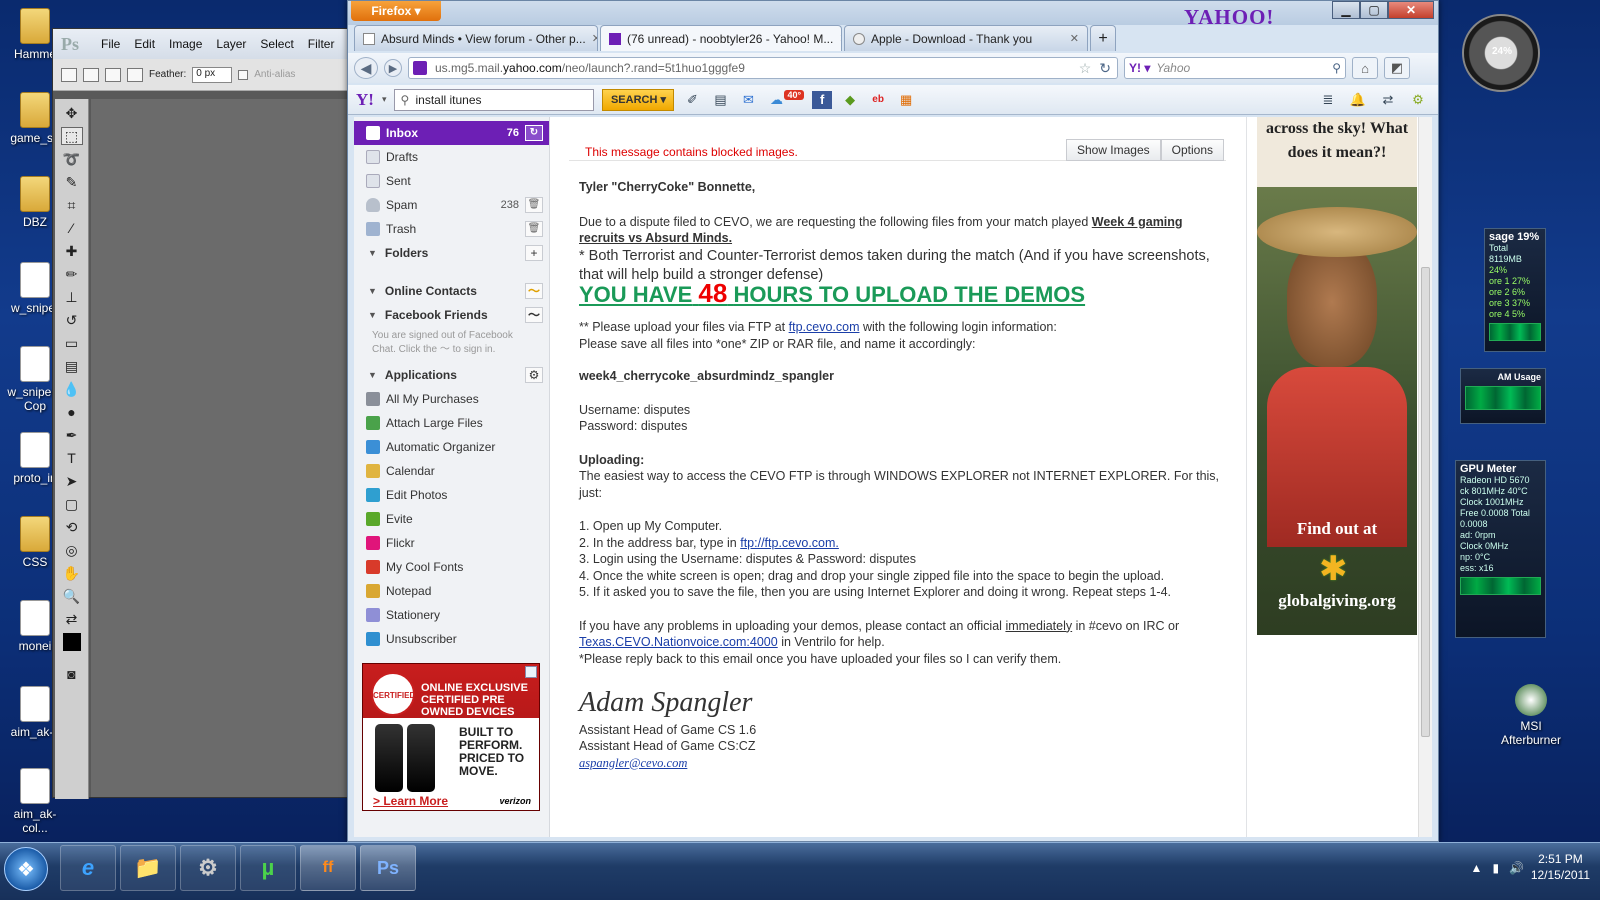 This screenshot has height=900, width=1600. What do you see at coordinates (72, 274) in the screenshot?
I see `brush-tool-icon: ✏` at bounding box center [72, 274].